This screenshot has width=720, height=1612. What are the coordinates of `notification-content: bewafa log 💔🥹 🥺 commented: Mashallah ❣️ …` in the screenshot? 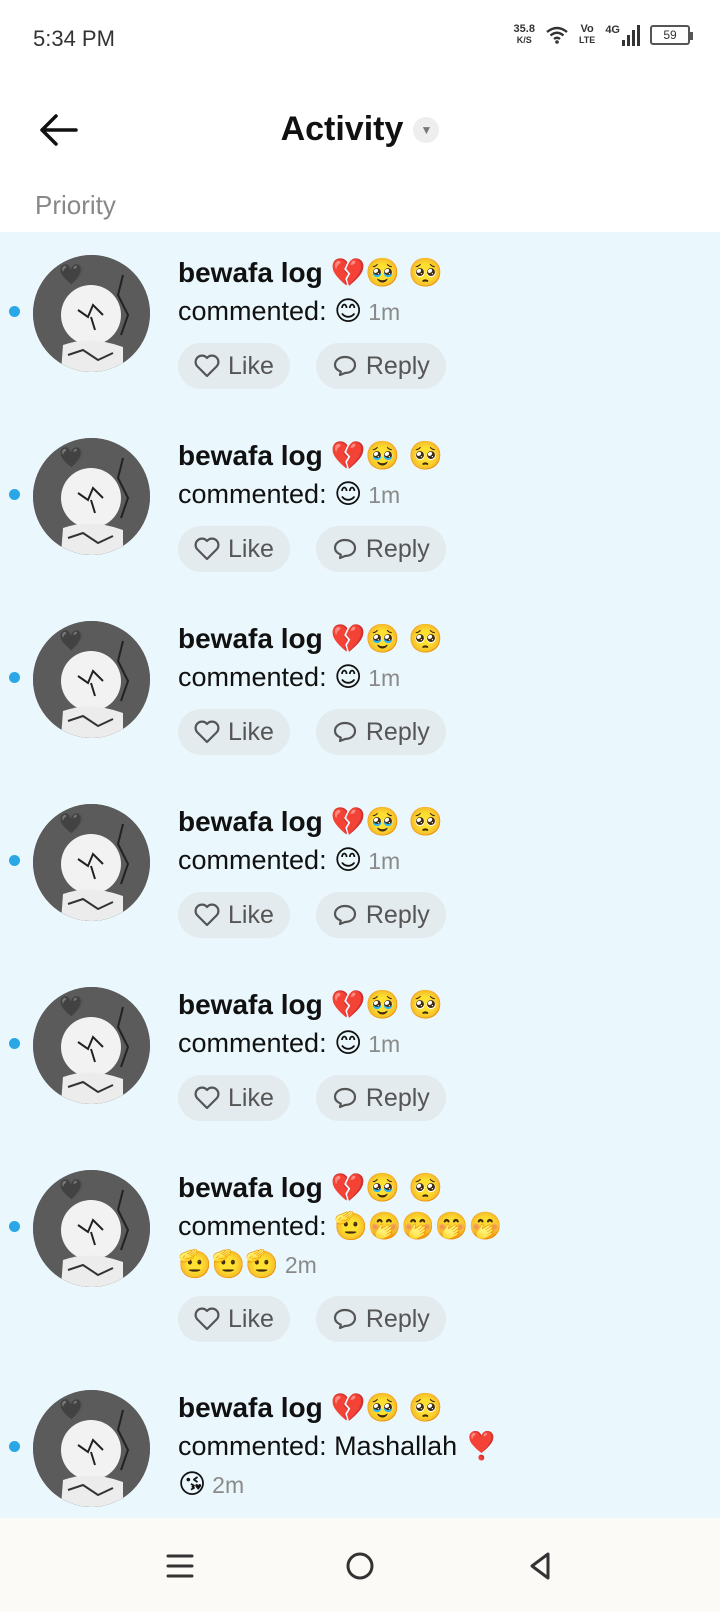 It's located at (354, 1446).